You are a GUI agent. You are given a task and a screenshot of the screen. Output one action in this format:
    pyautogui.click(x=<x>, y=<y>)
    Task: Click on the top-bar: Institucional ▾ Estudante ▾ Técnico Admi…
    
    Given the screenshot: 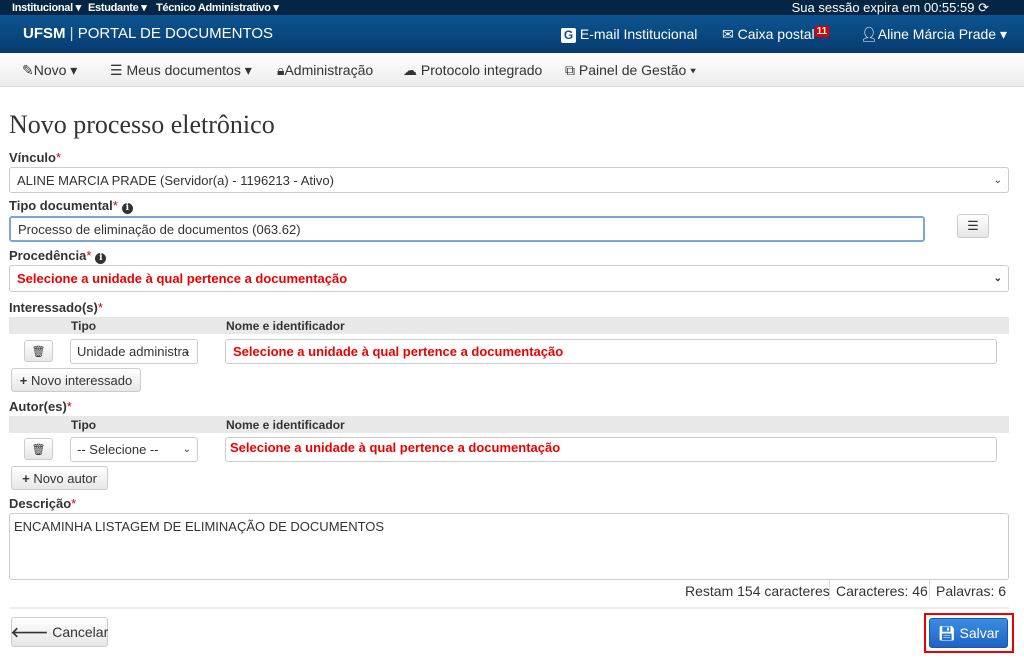 What is the action you would take?
    pyautogui.click(x=512, y=7)
    